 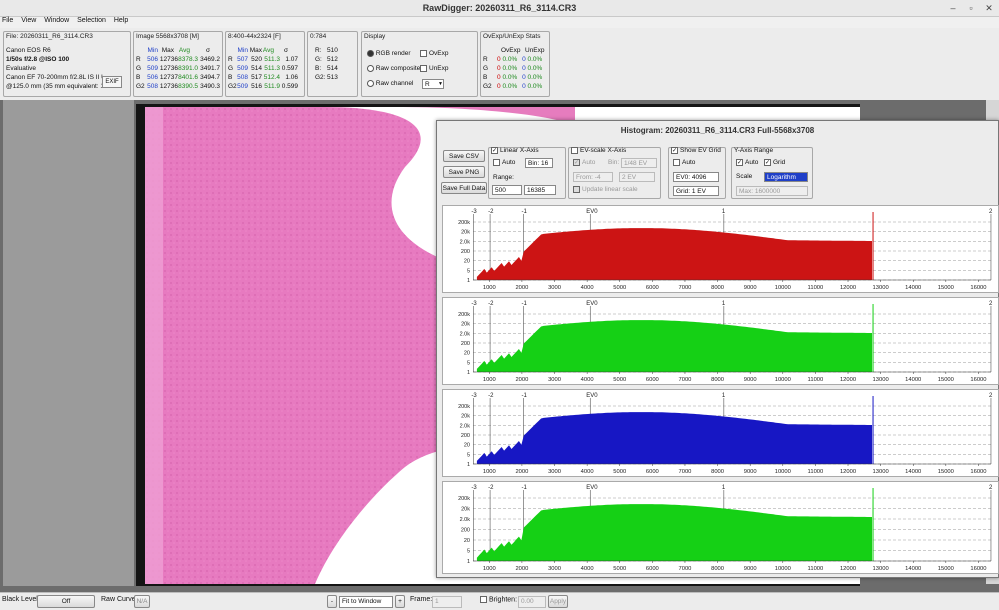 What do you see at coordinates (593, 177) in the screenshot?
I see `ev-from-field: From: -4` at bounding box center [593, 177].